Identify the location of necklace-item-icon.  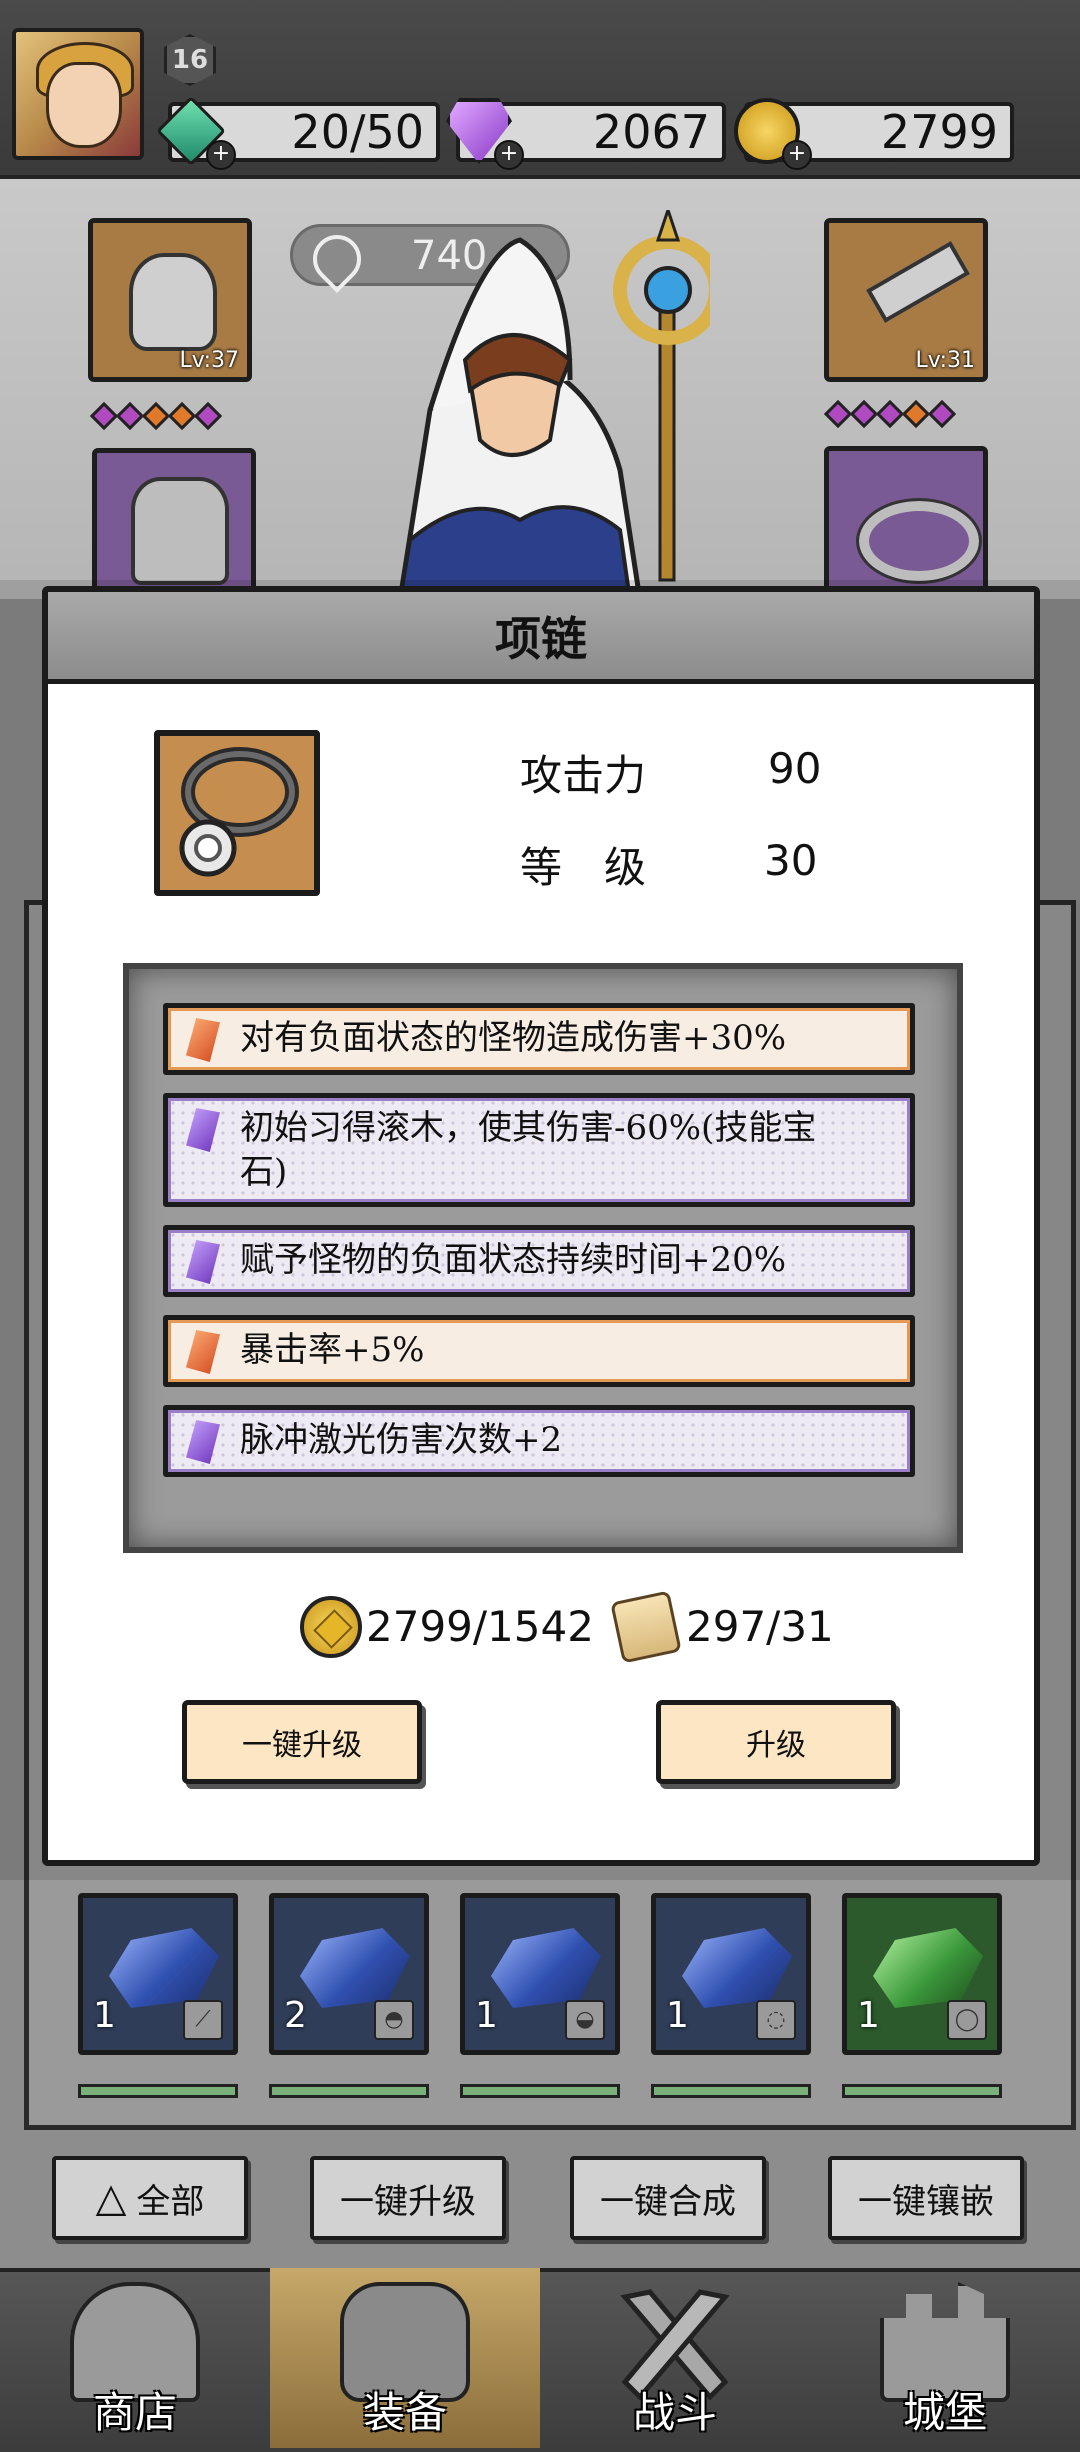
(237, 813).